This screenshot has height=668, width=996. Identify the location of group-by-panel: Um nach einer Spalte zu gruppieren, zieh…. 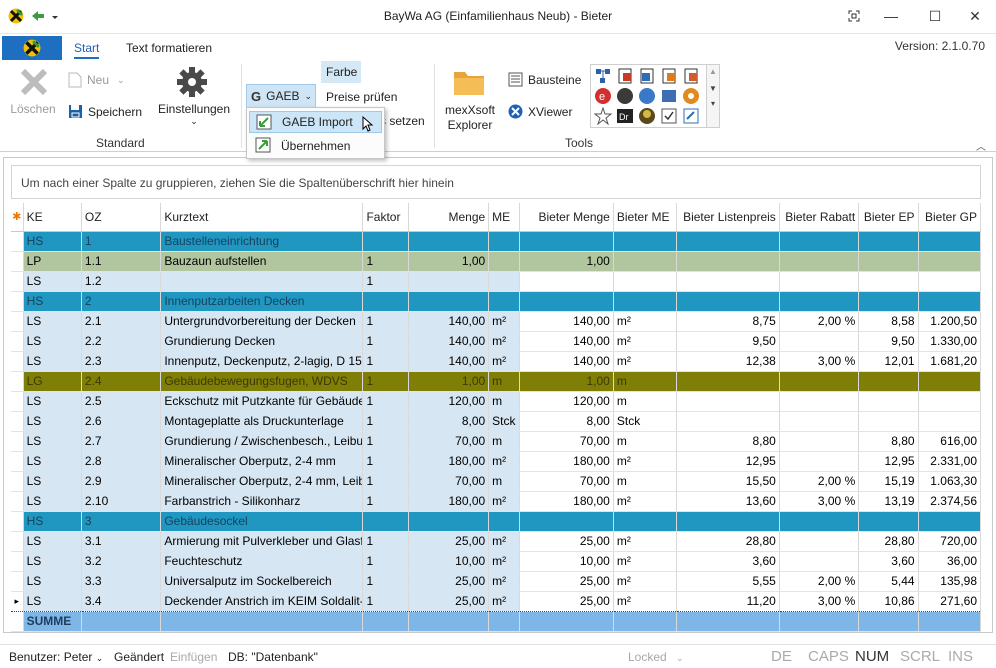
(496, 182).